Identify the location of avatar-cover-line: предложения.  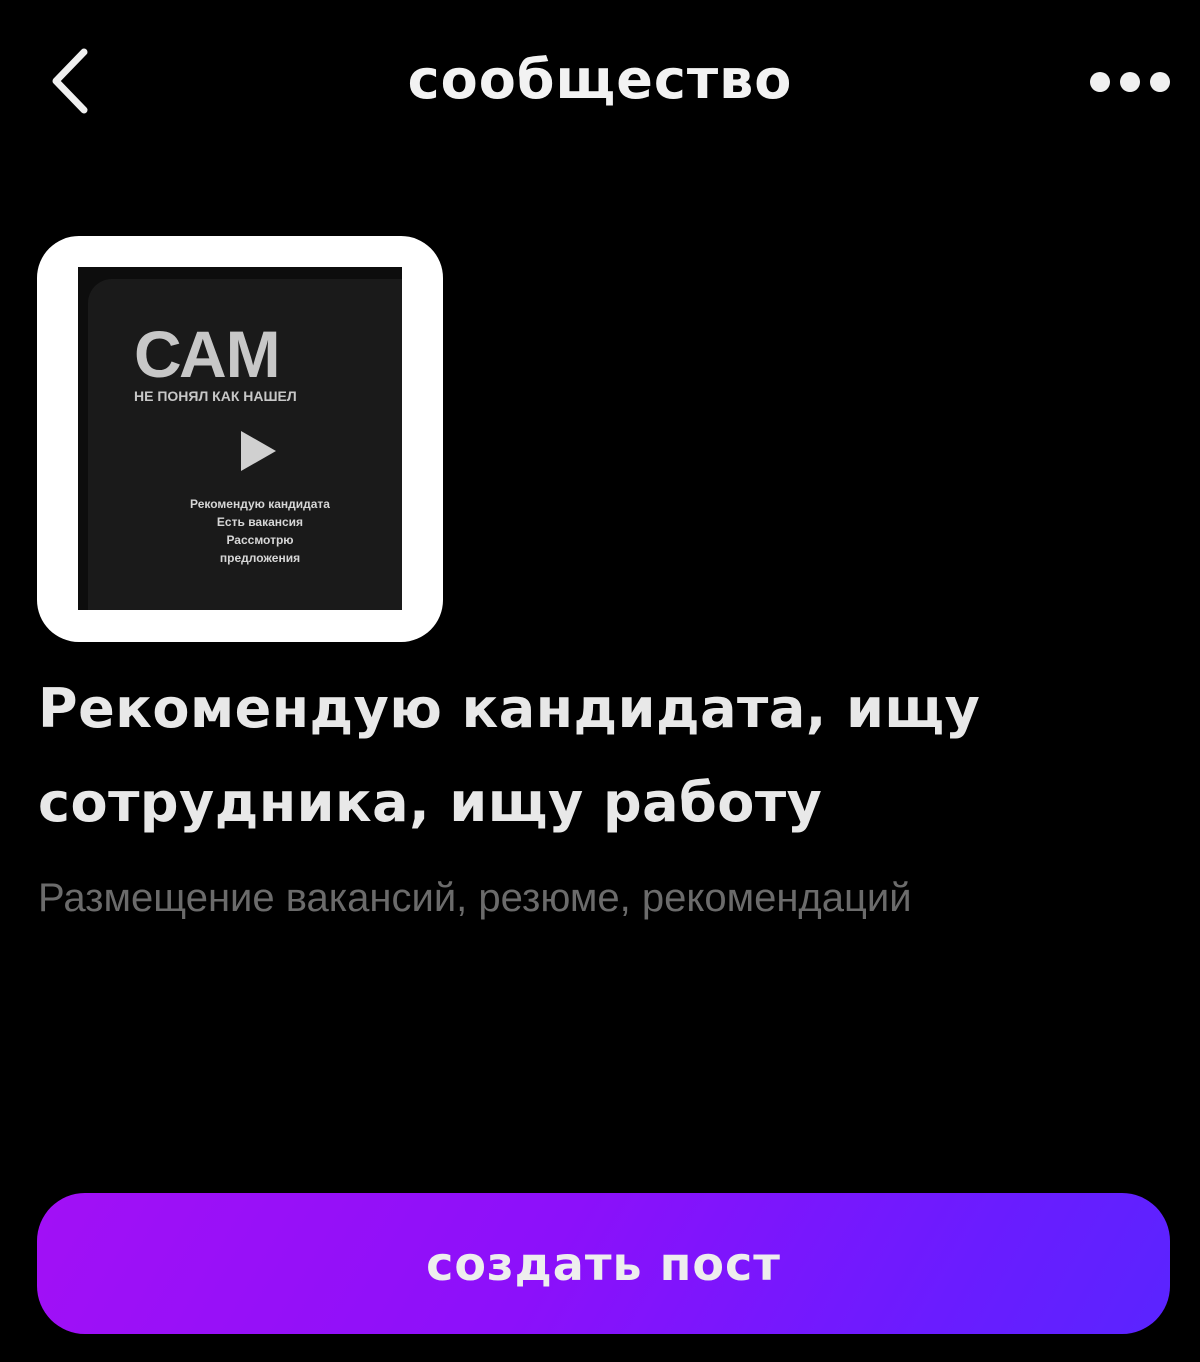
(260, 558).